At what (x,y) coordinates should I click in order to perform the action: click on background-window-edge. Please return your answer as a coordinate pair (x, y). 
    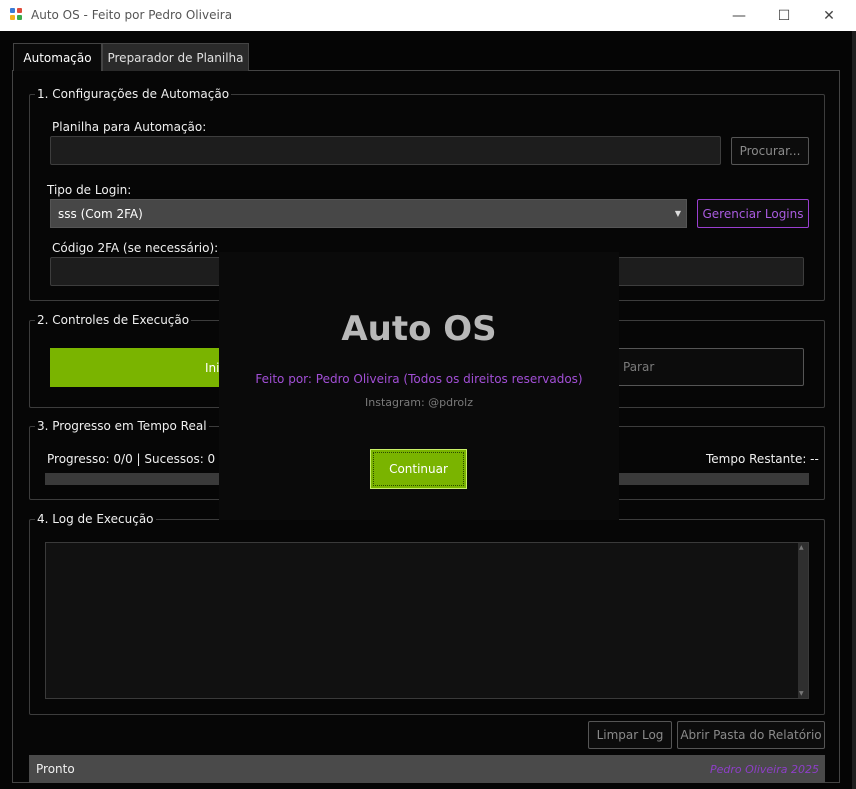
    Looking at the image, I should click on (854, 410).